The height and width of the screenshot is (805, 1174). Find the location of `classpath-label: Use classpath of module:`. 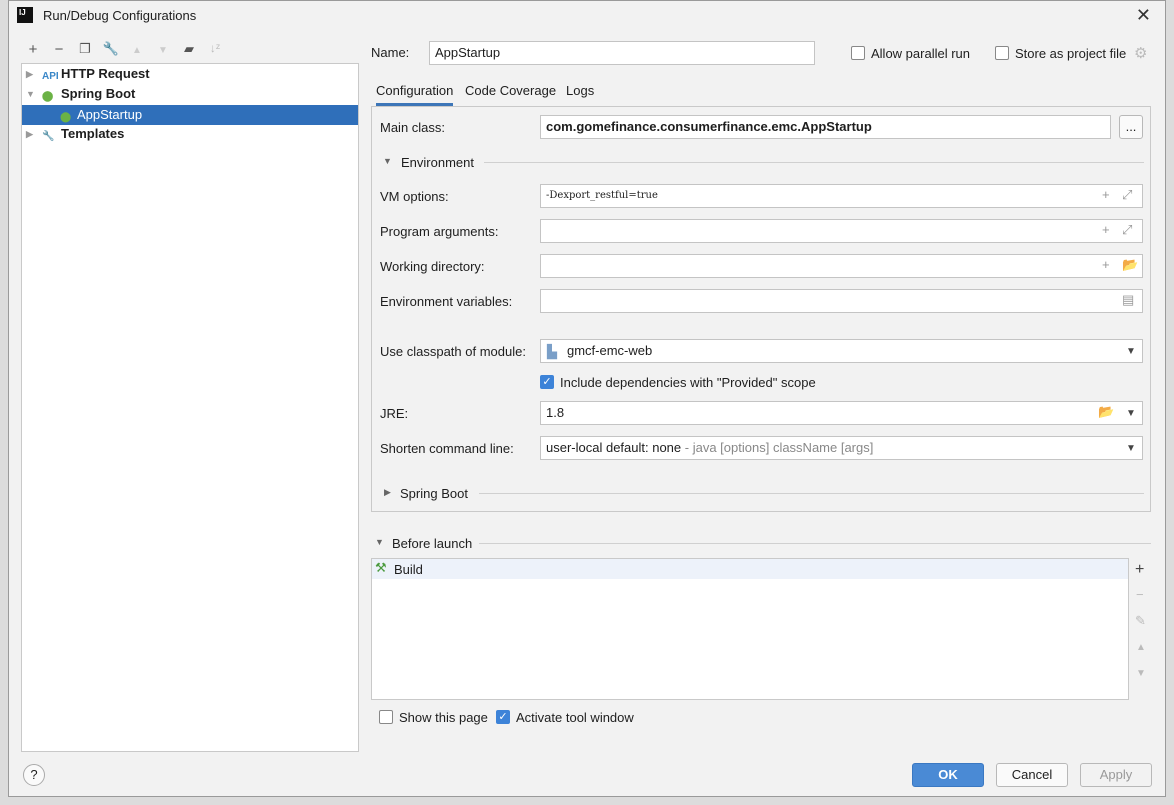

classpath-label: Use classpath of module: is located at coordinates (453, 351).